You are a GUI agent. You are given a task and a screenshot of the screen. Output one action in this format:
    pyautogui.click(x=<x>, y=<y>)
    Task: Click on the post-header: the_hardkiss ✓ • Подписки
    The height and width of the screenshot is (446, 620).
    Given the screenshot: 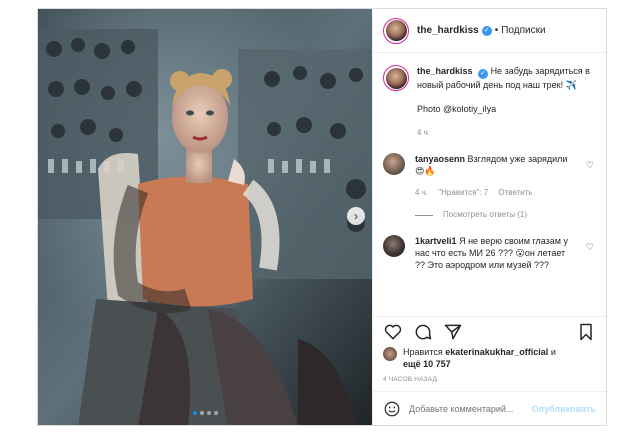 What is the action you would take?
    pyautogui.click(x=489, y=31)
    